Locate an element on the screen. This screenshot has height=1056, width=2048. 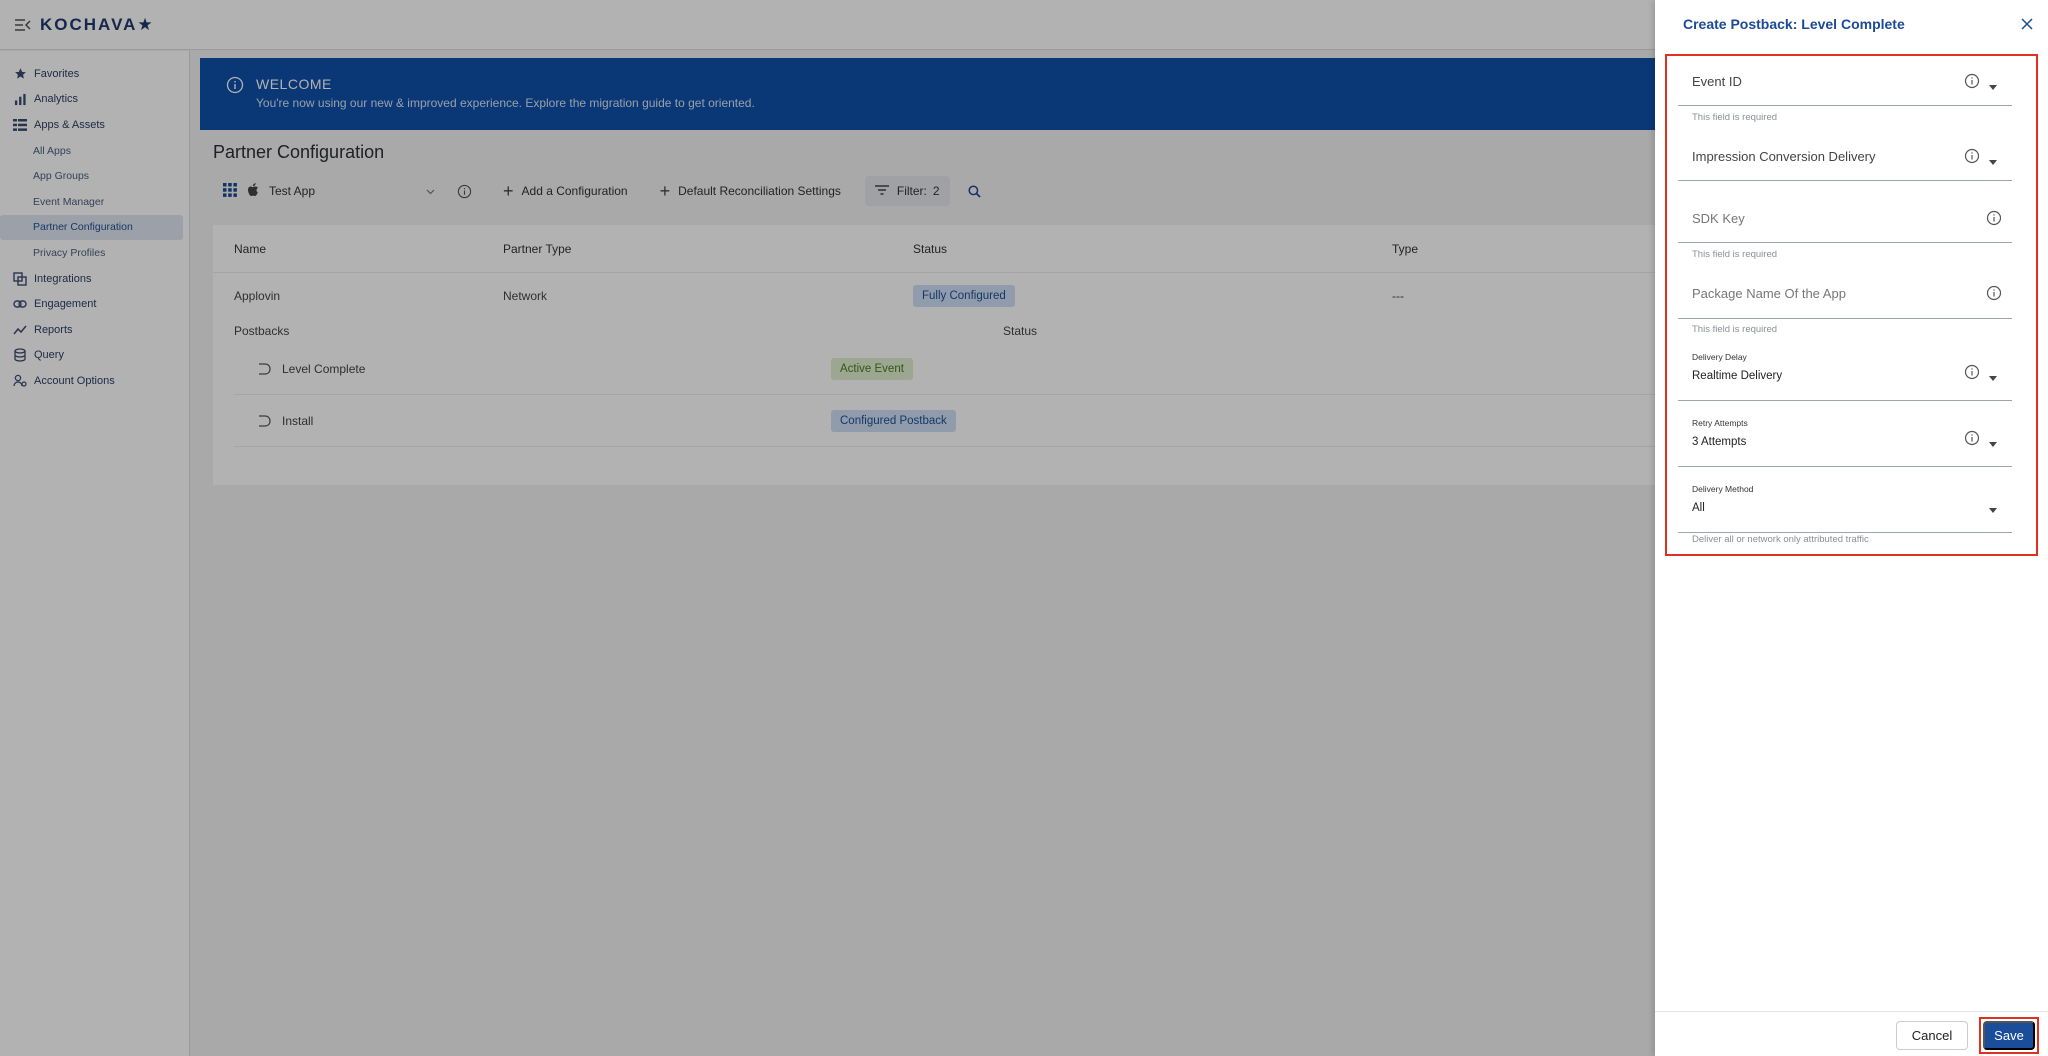
retry-attempts-label: Retry Attempts is located at coordinates (1720, 423).